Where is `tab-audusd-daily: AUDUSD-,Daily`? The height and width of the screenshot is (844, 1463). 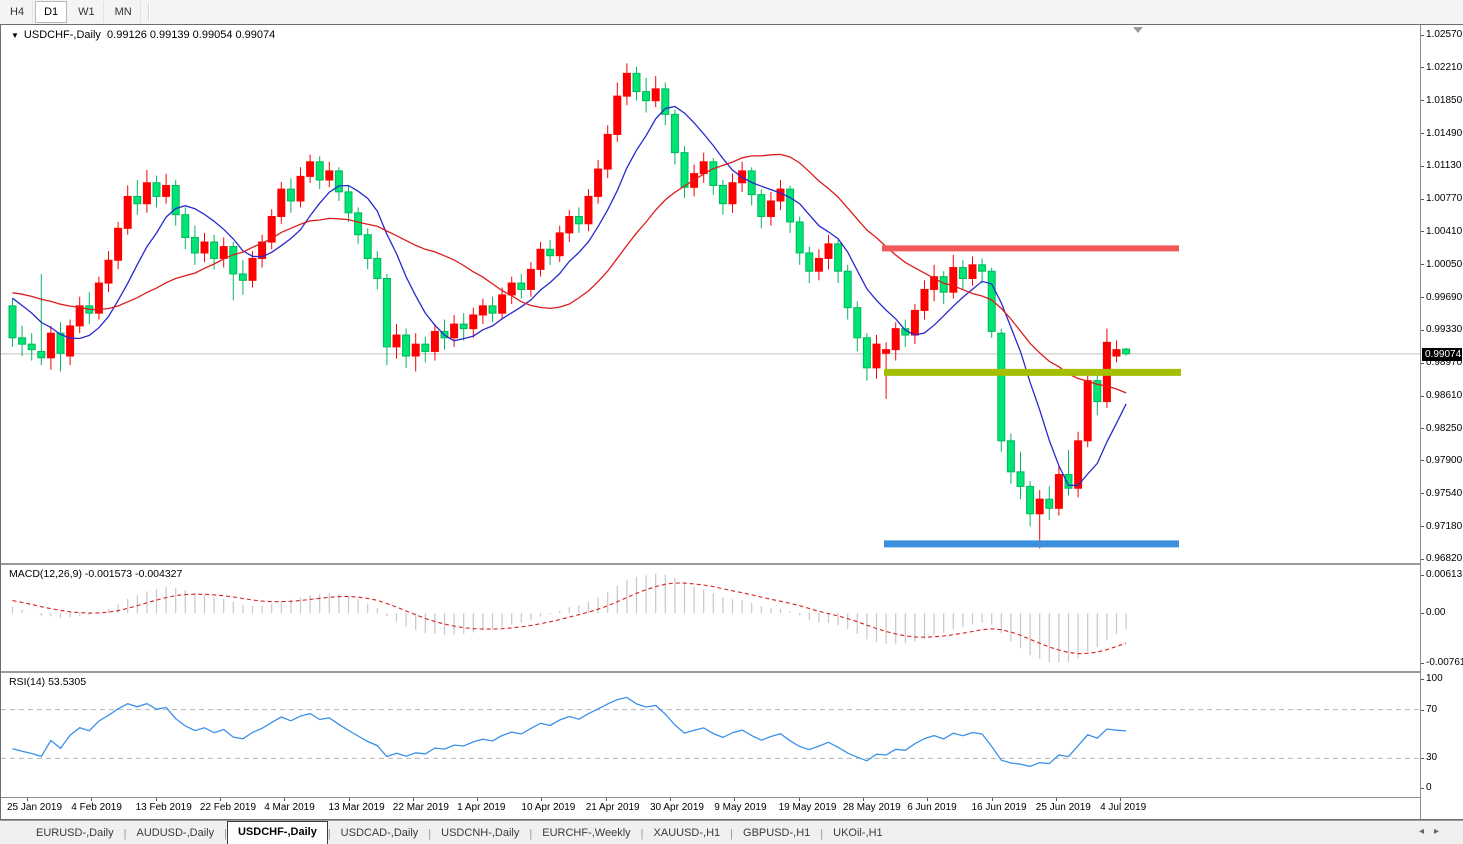 tab-audusd-daily: AUDUSD-,Daily is located at coordinates (175, 833).